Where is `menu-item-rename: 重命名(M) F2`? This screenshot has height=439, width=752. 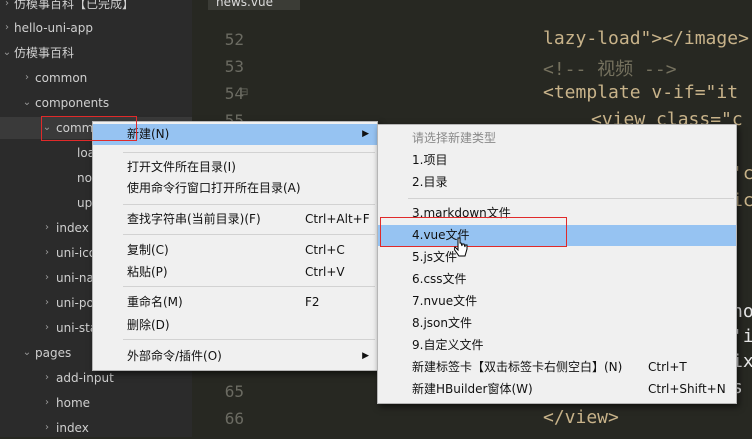
menu-item-rename: 重命名(M) F2 is located at coordinates (235, 302).